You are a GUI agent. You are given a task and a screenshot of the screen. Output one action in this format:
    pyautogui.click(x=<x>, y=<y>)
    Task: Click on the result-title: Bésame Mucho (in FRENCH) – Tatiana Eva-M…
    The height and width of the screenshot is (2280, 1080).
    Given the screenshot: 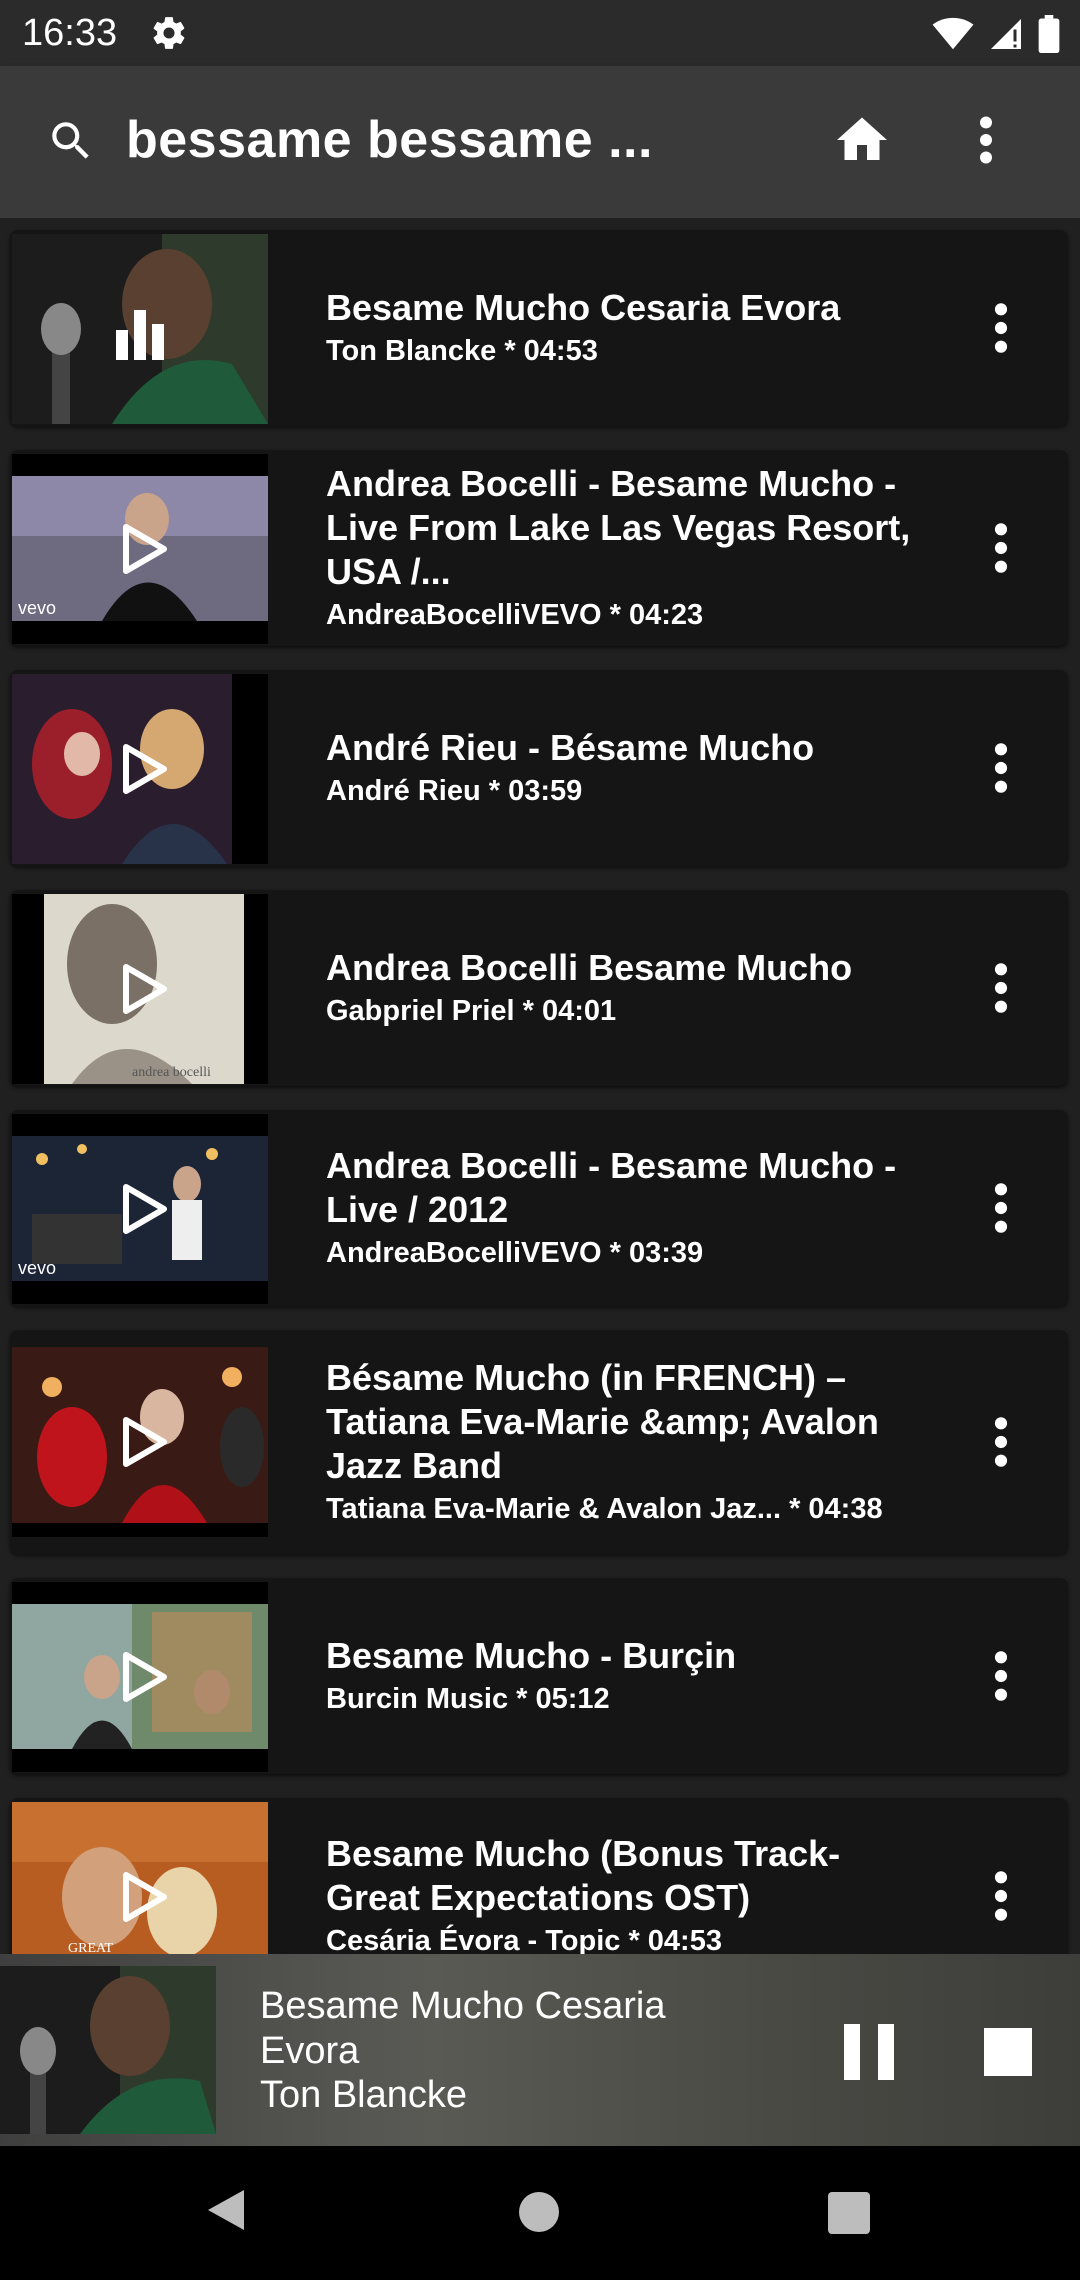 What is the action you would take?
    pyautogui.click(x=602, y=1421)
    